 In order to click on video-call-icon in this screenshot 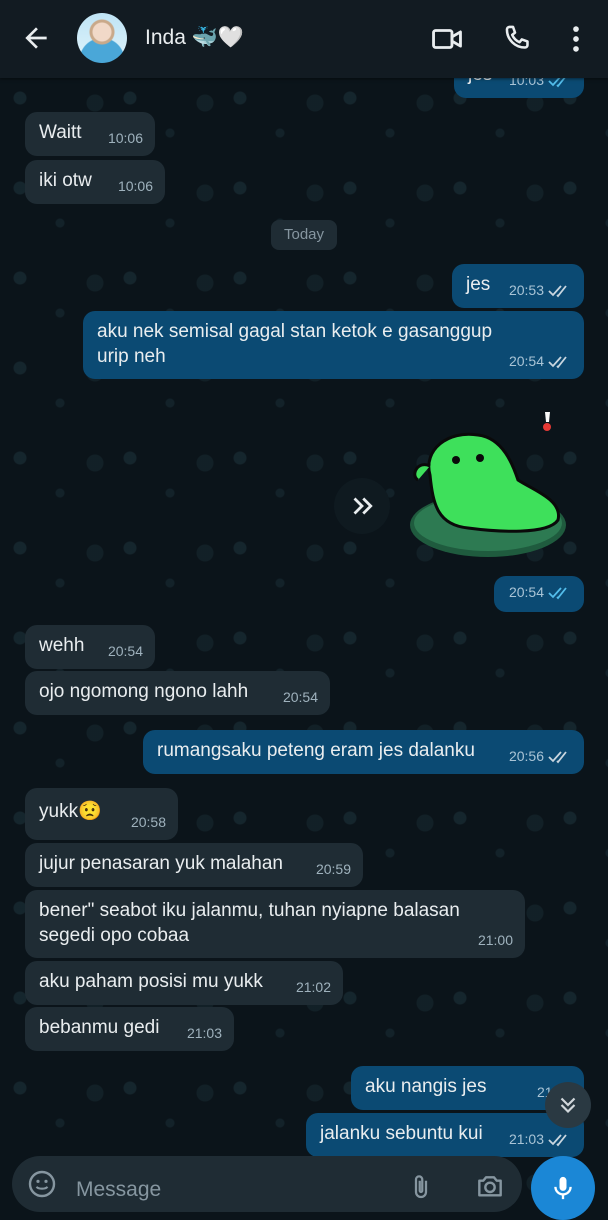, I will do `click(447, 39)`.